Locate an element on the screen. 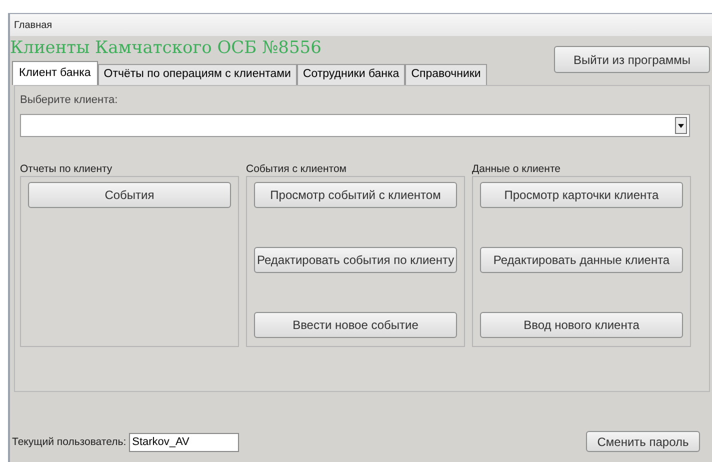  change-password-button: Сменить пароль is located at coordinates (643, 441).